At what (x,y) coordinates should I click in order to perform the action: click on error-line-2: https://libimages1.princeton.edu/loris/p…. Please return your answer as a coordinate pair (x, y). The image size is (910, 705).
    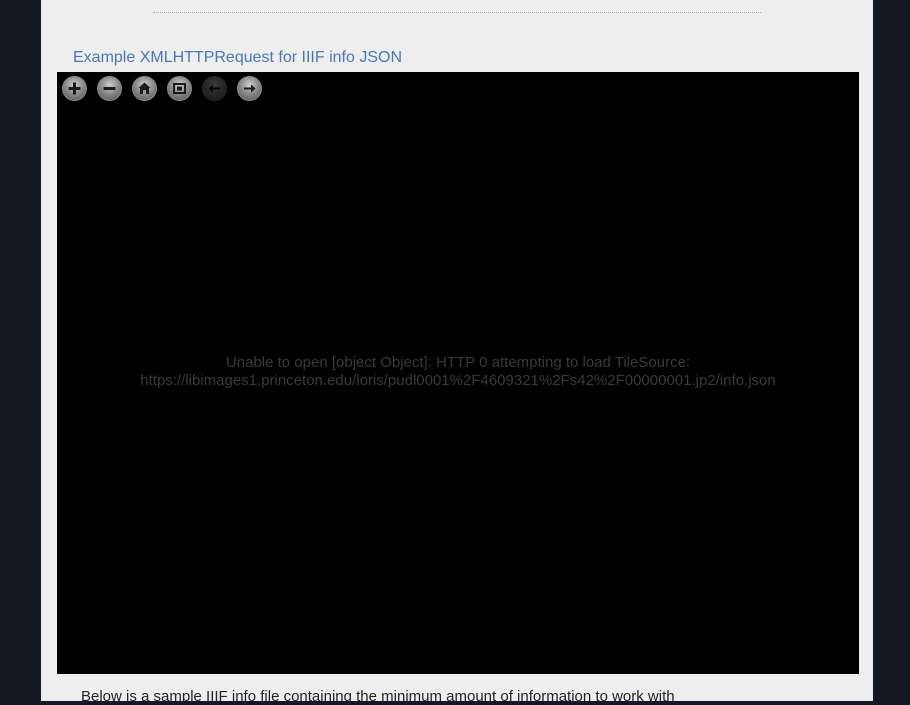
    Looking at the image, I should click on (458, 380).